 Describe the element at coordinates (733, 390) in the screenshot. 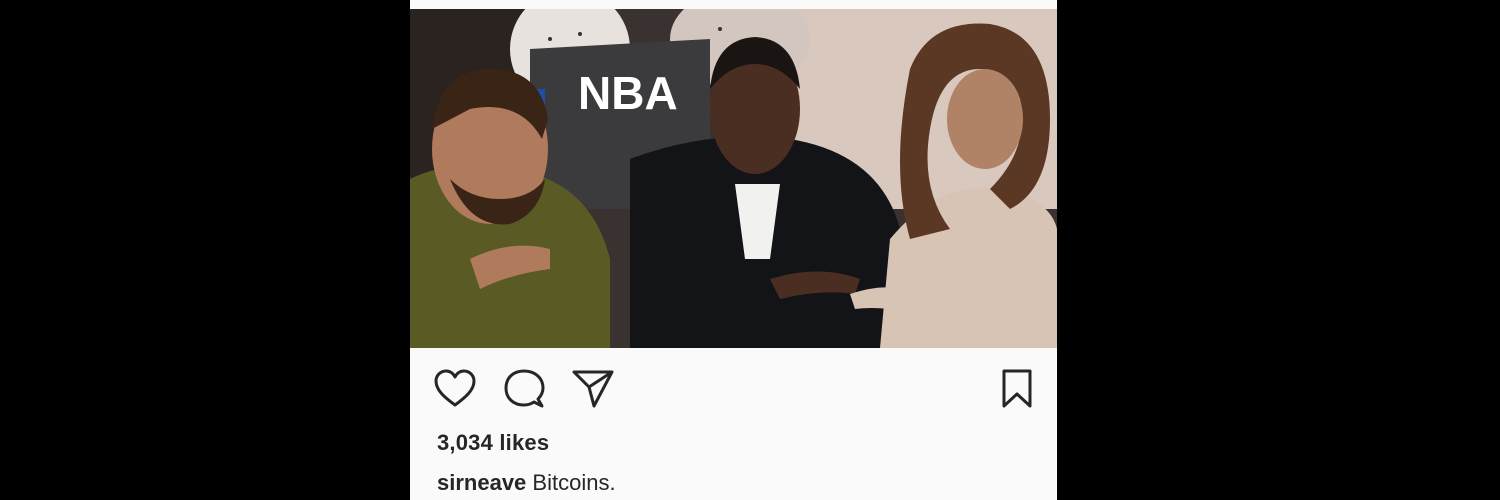

I see `post-actions-bar` at that location.